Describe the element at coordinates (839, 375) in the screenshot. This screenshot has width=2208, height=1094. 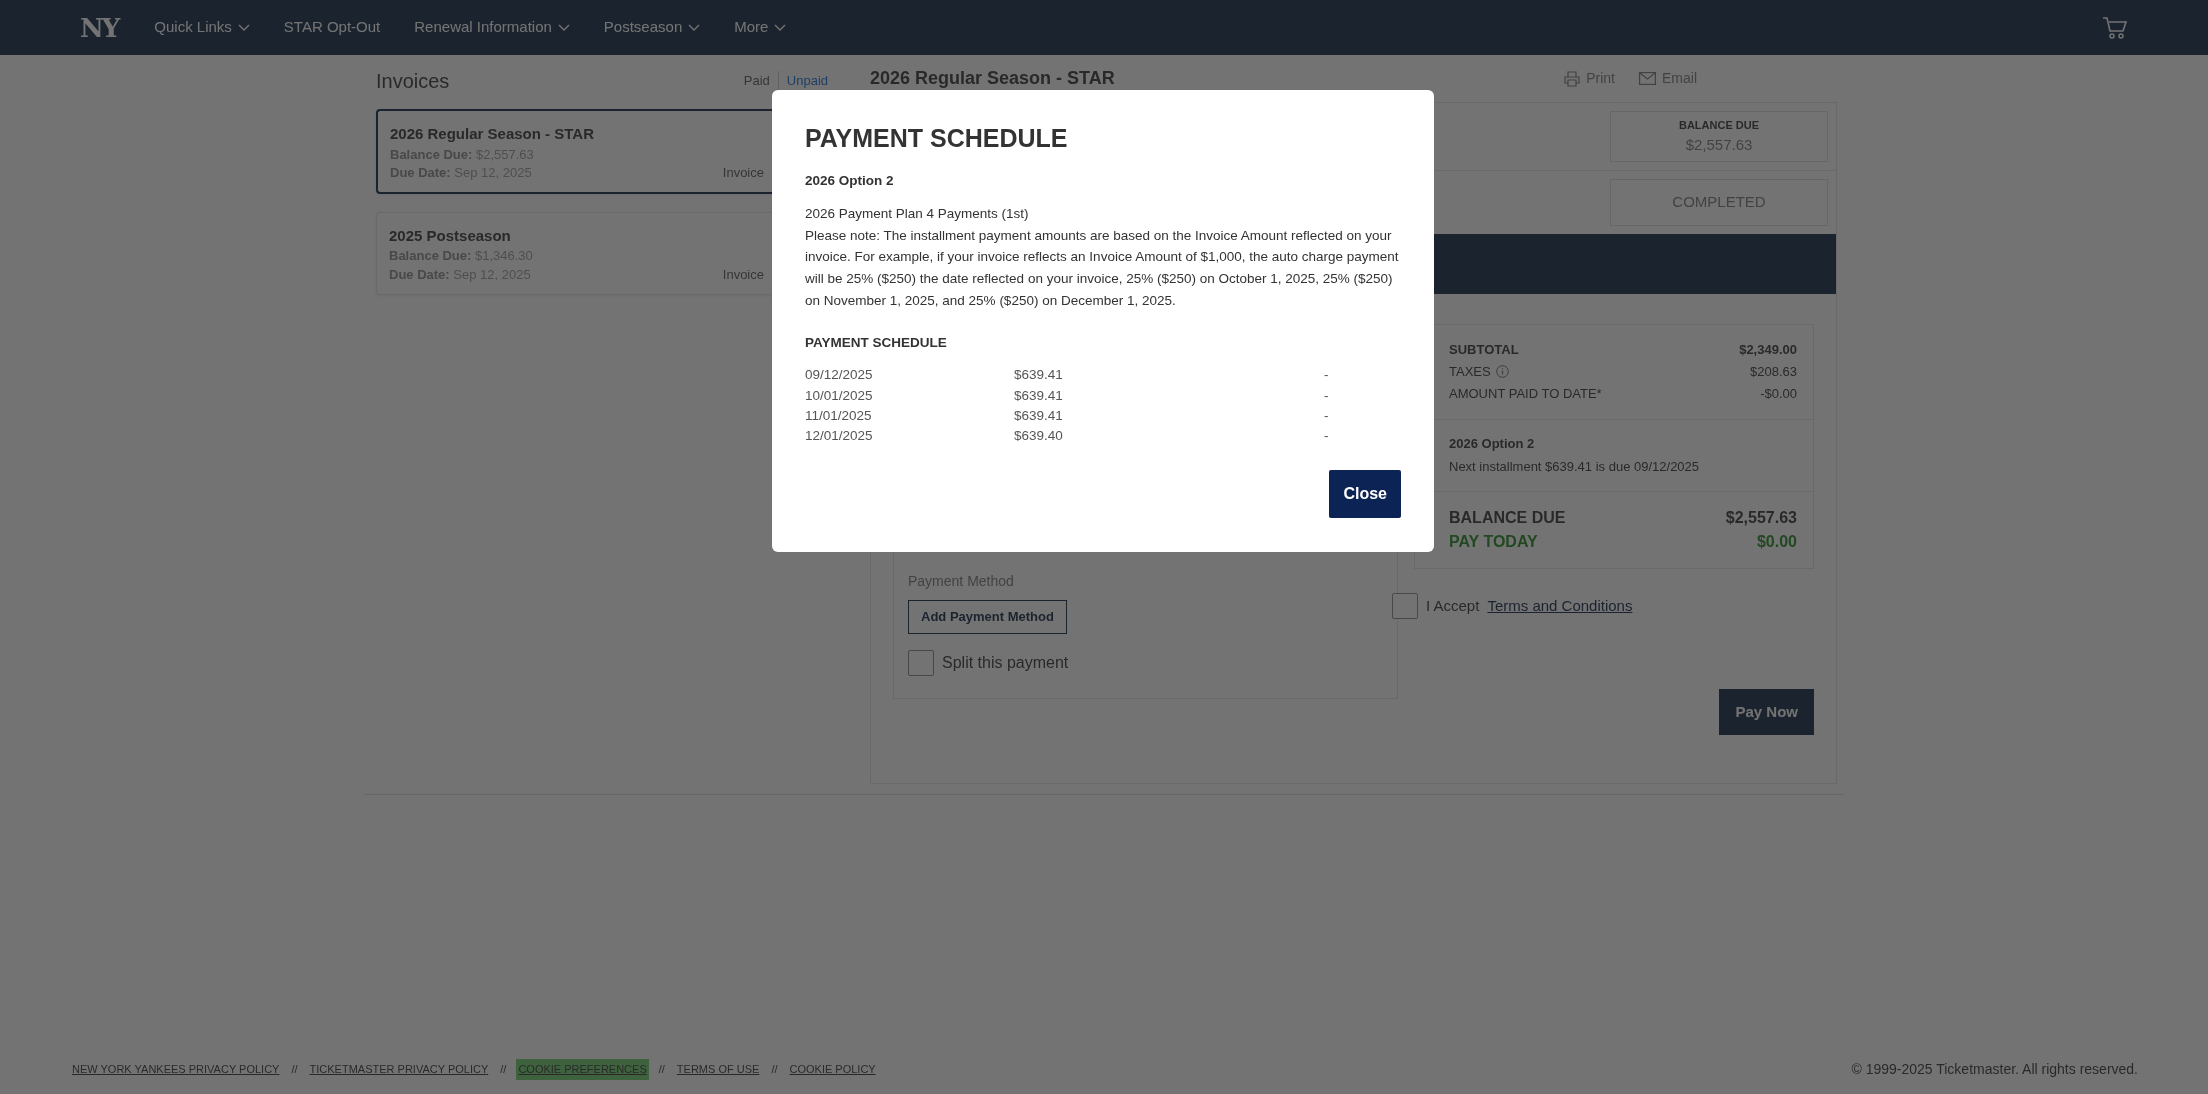
I see `schedule-date: 09/12/2025` at that location.